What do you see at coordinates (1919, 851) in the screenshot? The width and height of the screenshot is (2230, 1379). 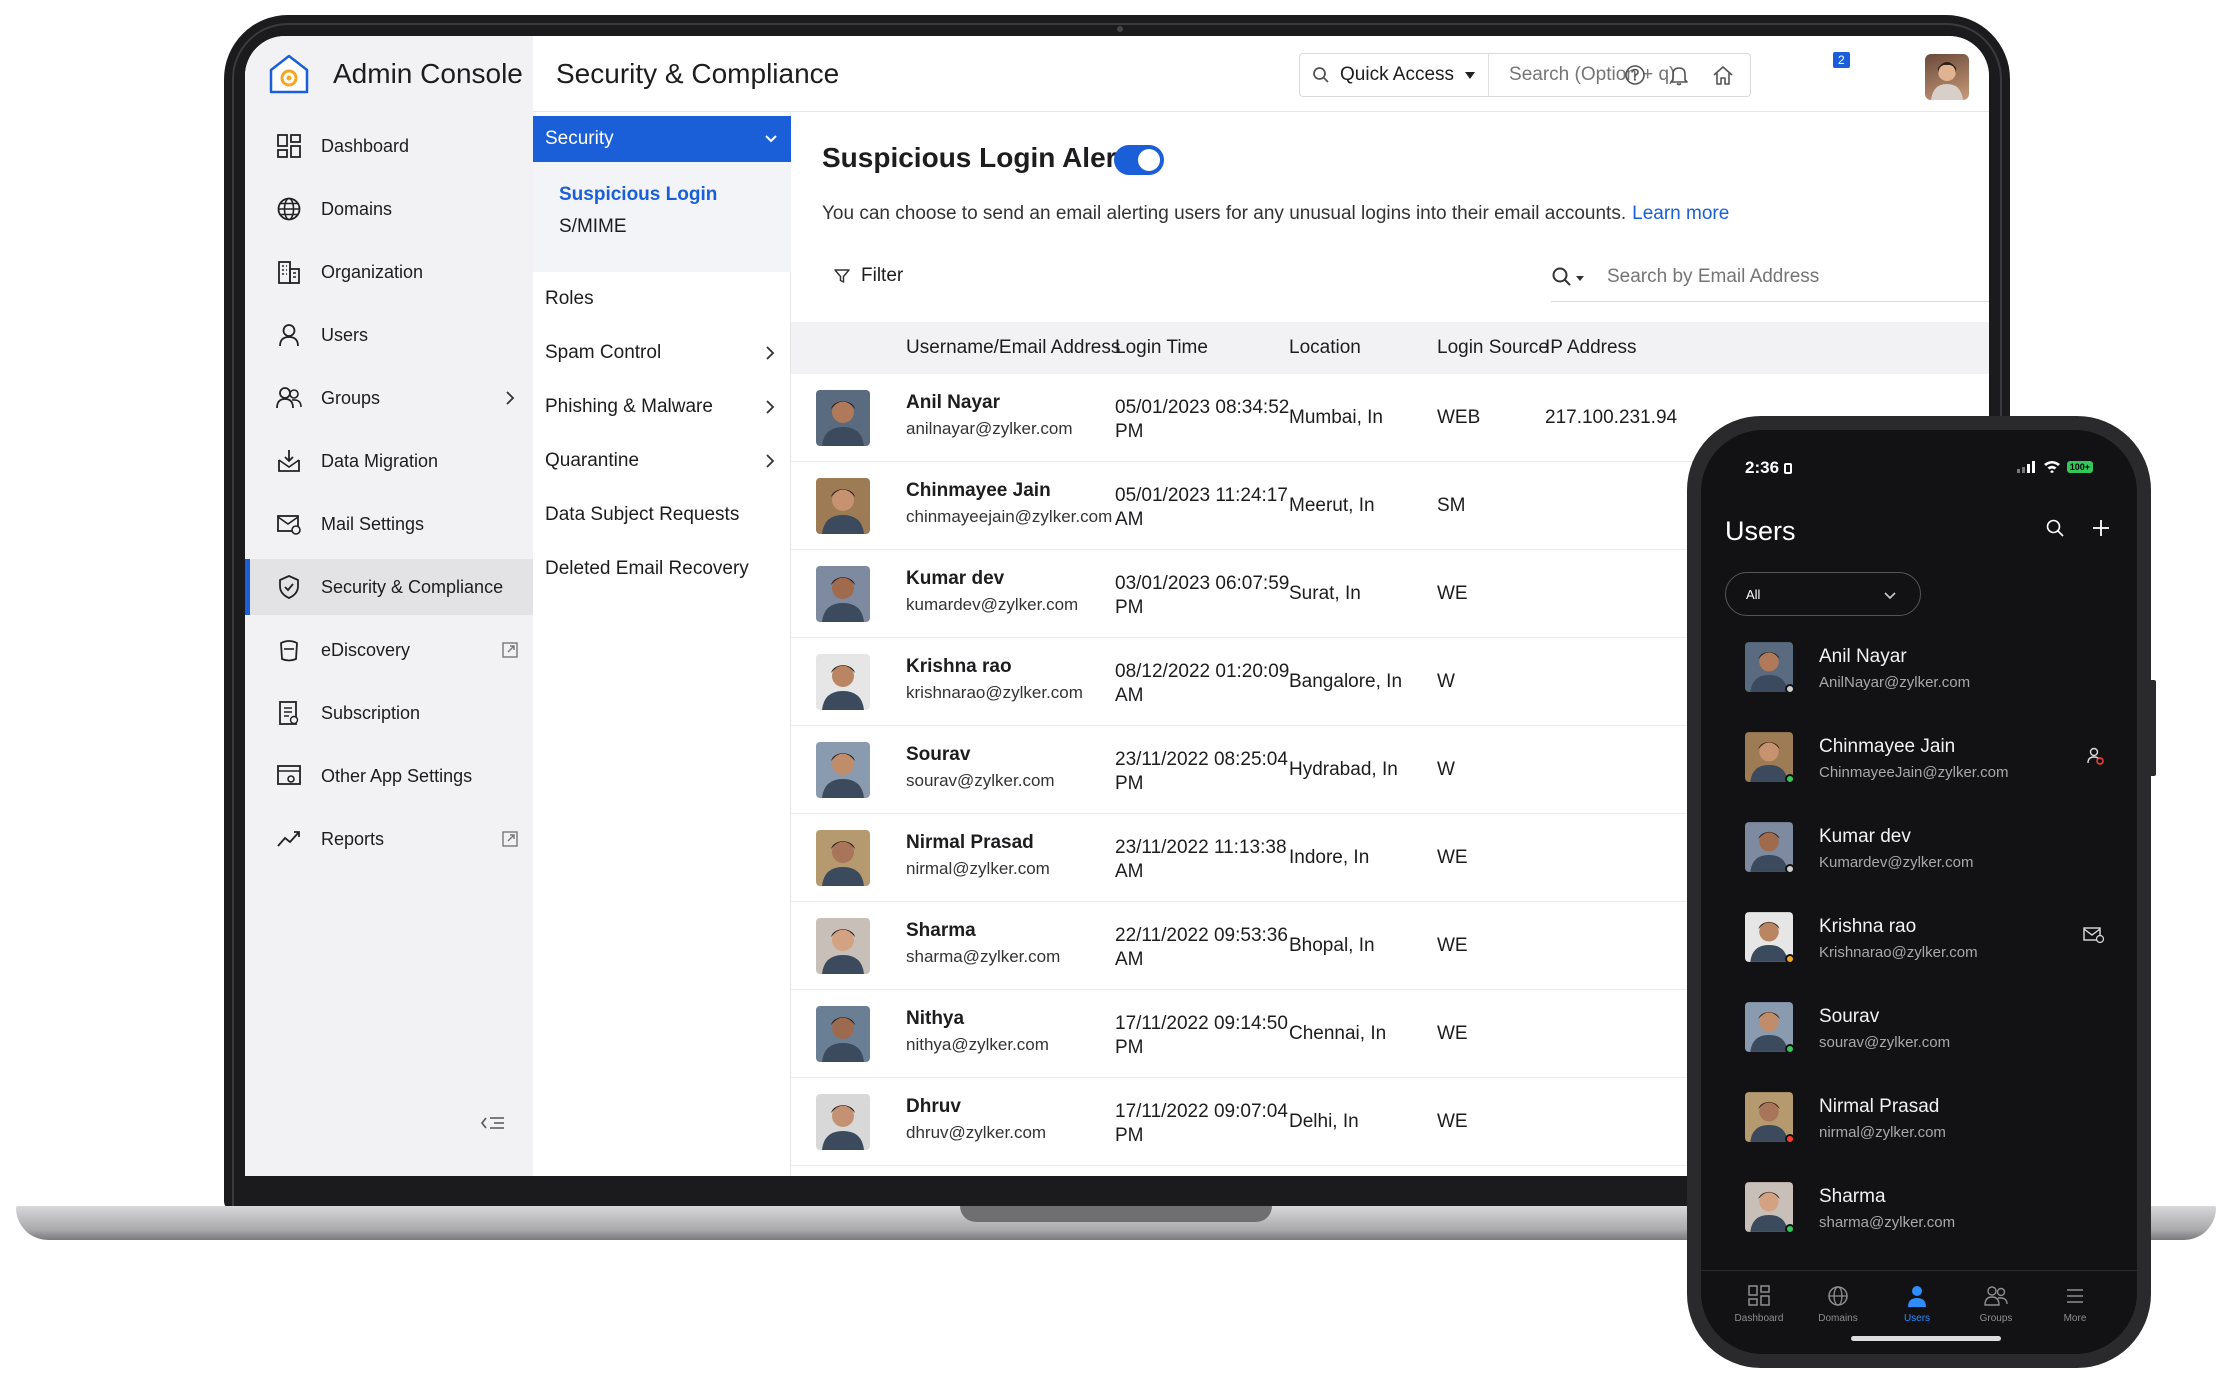 I see `phone-user-row: Kumar dev Kumardev@zylker.com` at bounding box center [1919, 851].